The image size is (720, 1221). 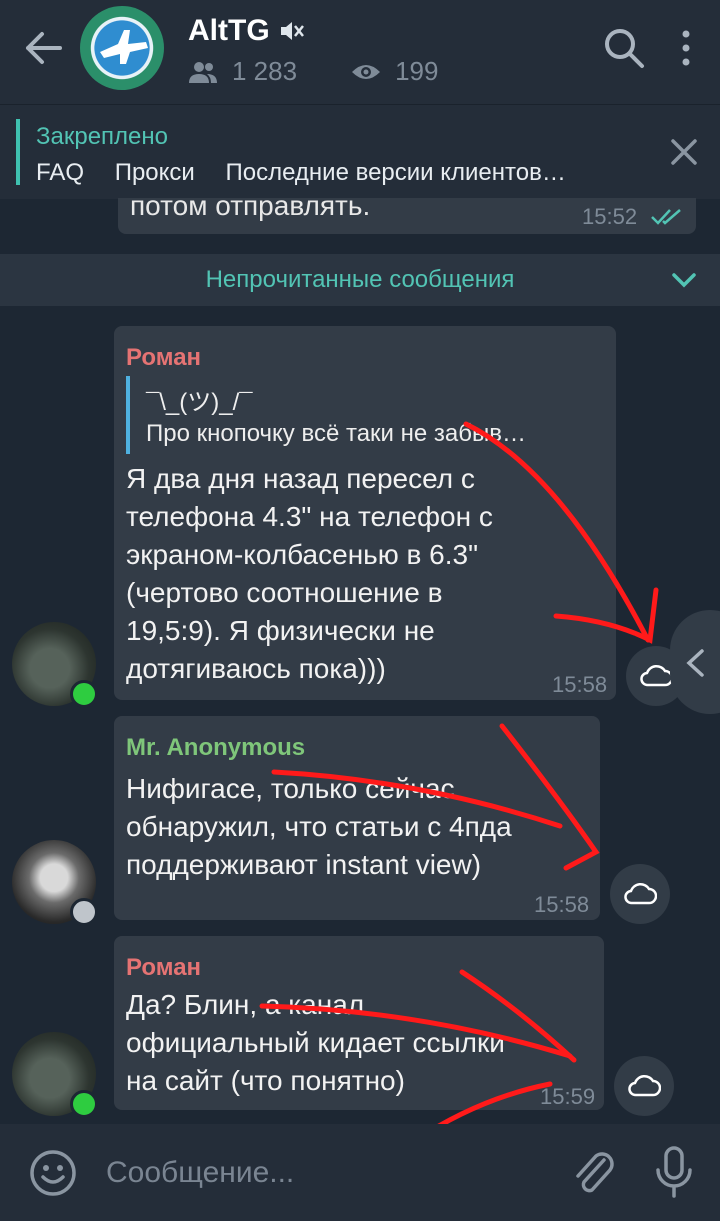 I want to click on member-count: 1 283, so click(x=265, y=71).